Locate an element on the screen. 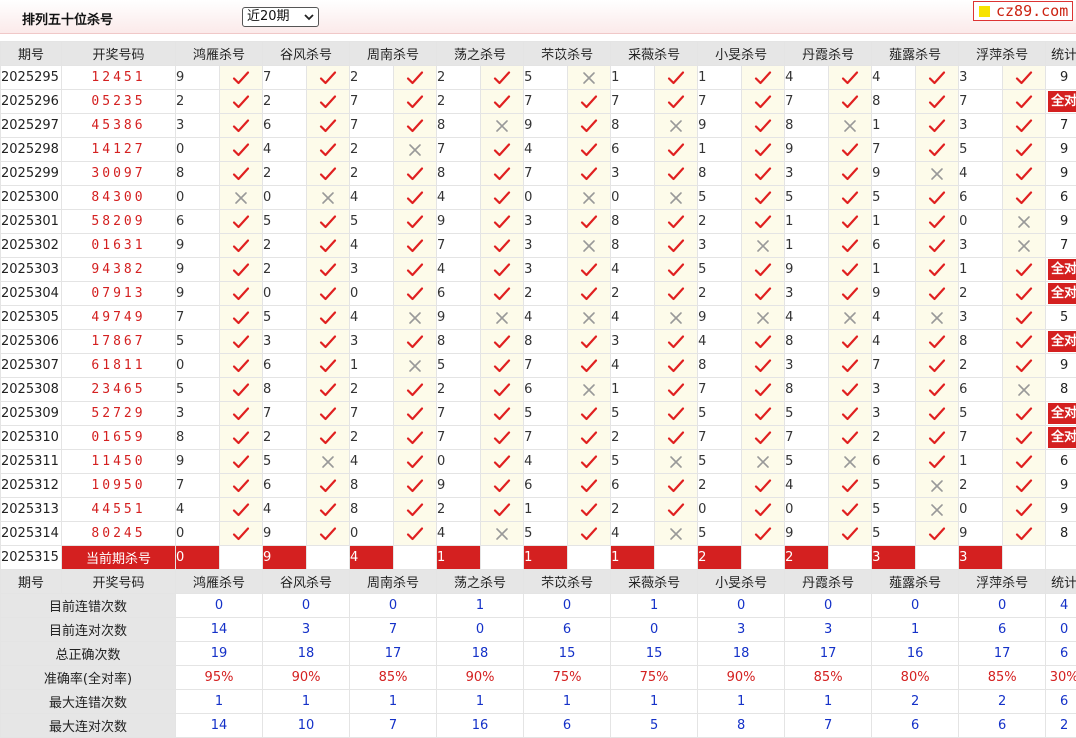 The width and height of the screenshot is (1076, 738). site-logo: cz89.com is located at coordinates (1023, 11).